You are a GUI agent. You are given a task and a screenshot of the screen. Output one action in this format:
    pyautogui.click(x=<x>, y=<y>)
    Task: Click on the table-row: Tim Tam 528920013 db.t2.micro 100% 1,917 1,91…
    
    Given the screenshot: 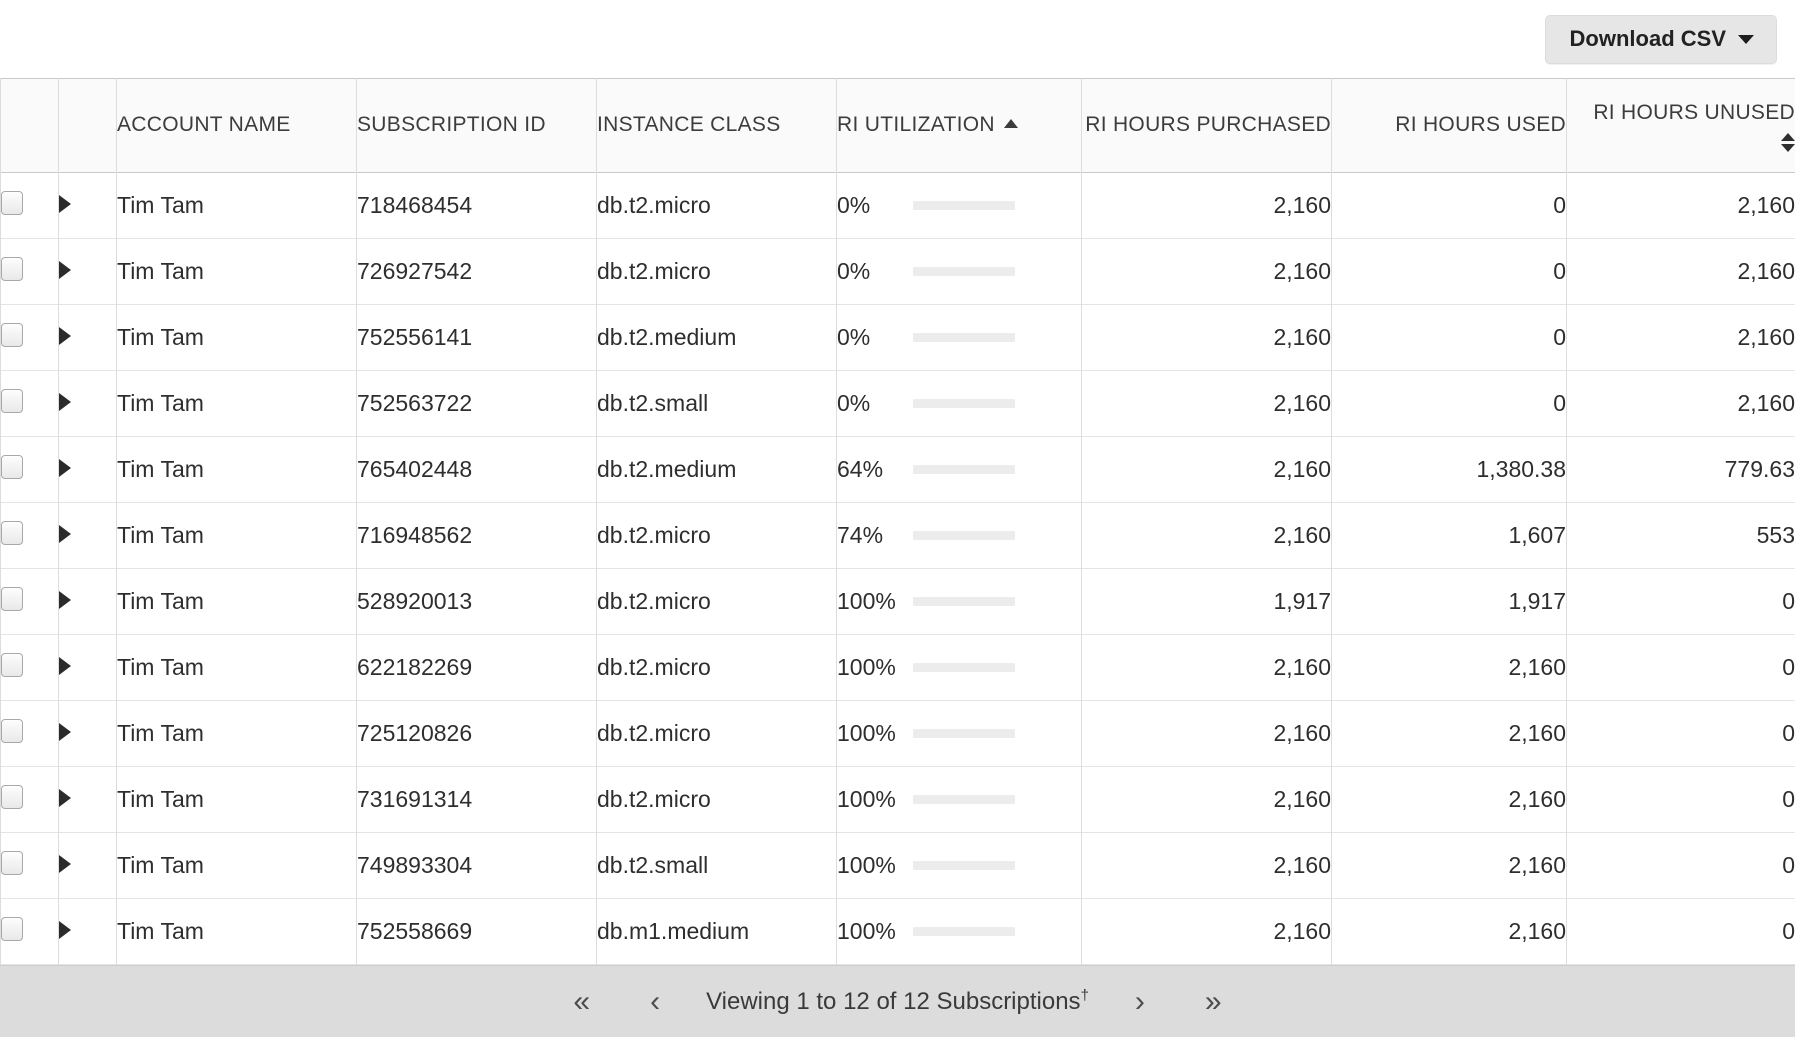 What is the action you would take?
    pyautogui.click(x=897, y=601)
    